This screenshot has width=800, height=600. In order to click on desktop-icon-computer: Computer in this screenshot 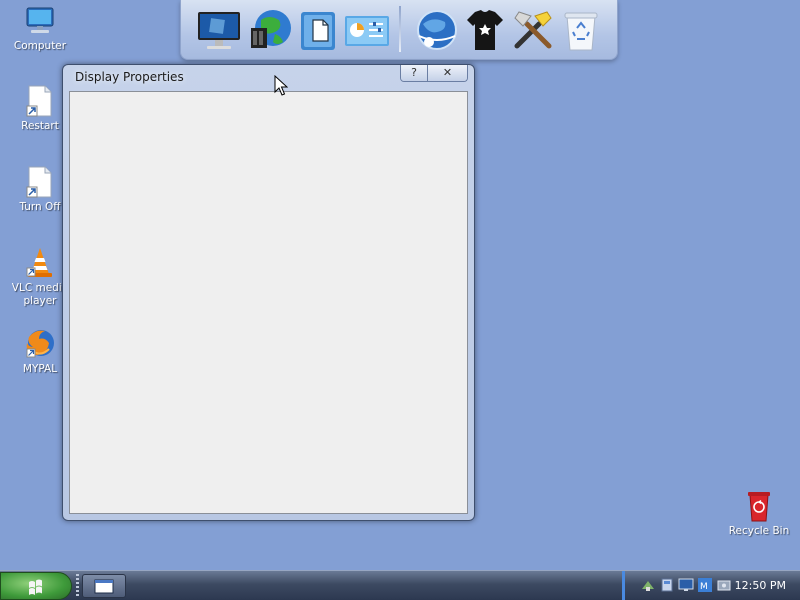, I will do `click(40, 28)`.